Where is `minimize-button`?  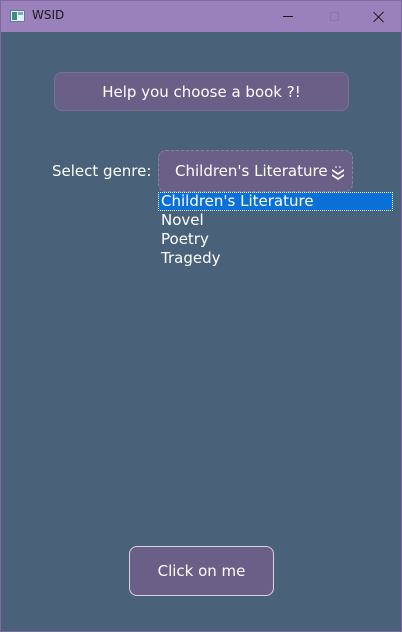 minimize-button is located at coordinates (288, 16).